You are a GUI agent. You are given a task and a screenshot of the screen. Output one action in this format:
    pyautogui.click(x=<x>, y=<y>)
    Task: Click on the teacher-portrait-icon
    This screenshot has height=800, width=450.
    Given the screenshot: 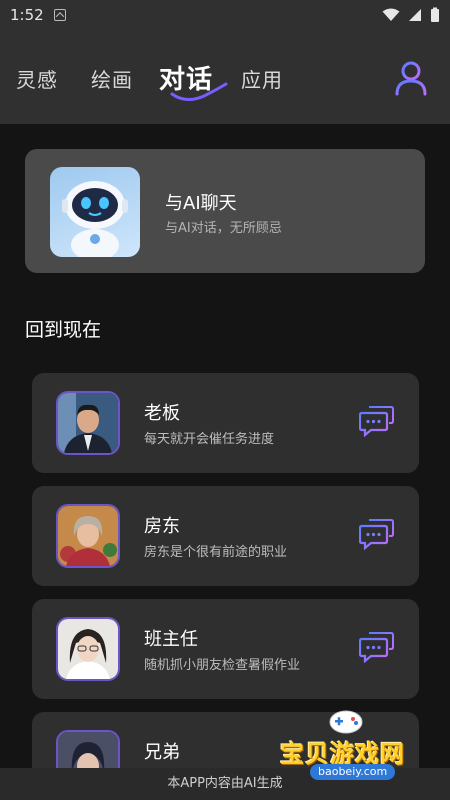 What is the action you would take?
    pyautogui.click(x=88, y=649)
    